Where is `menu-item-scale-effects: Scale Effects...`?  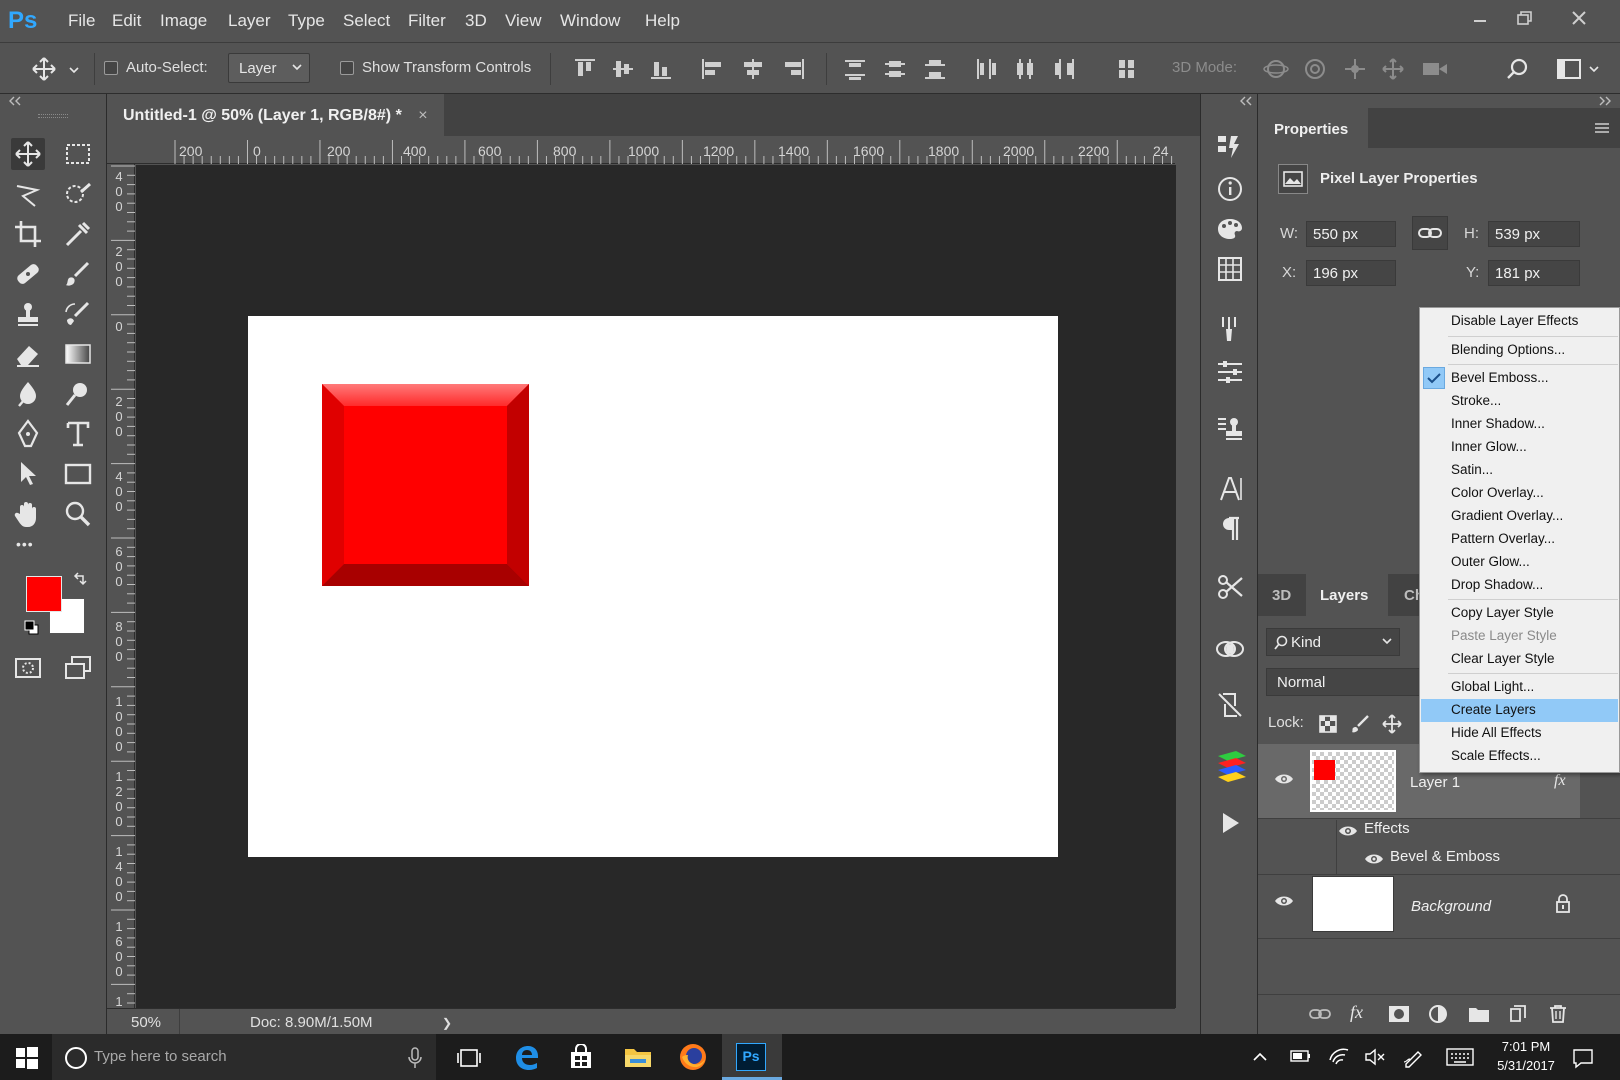 menu-item-scale-effects: Scale Effects... is located at coordinates (1519, 756).